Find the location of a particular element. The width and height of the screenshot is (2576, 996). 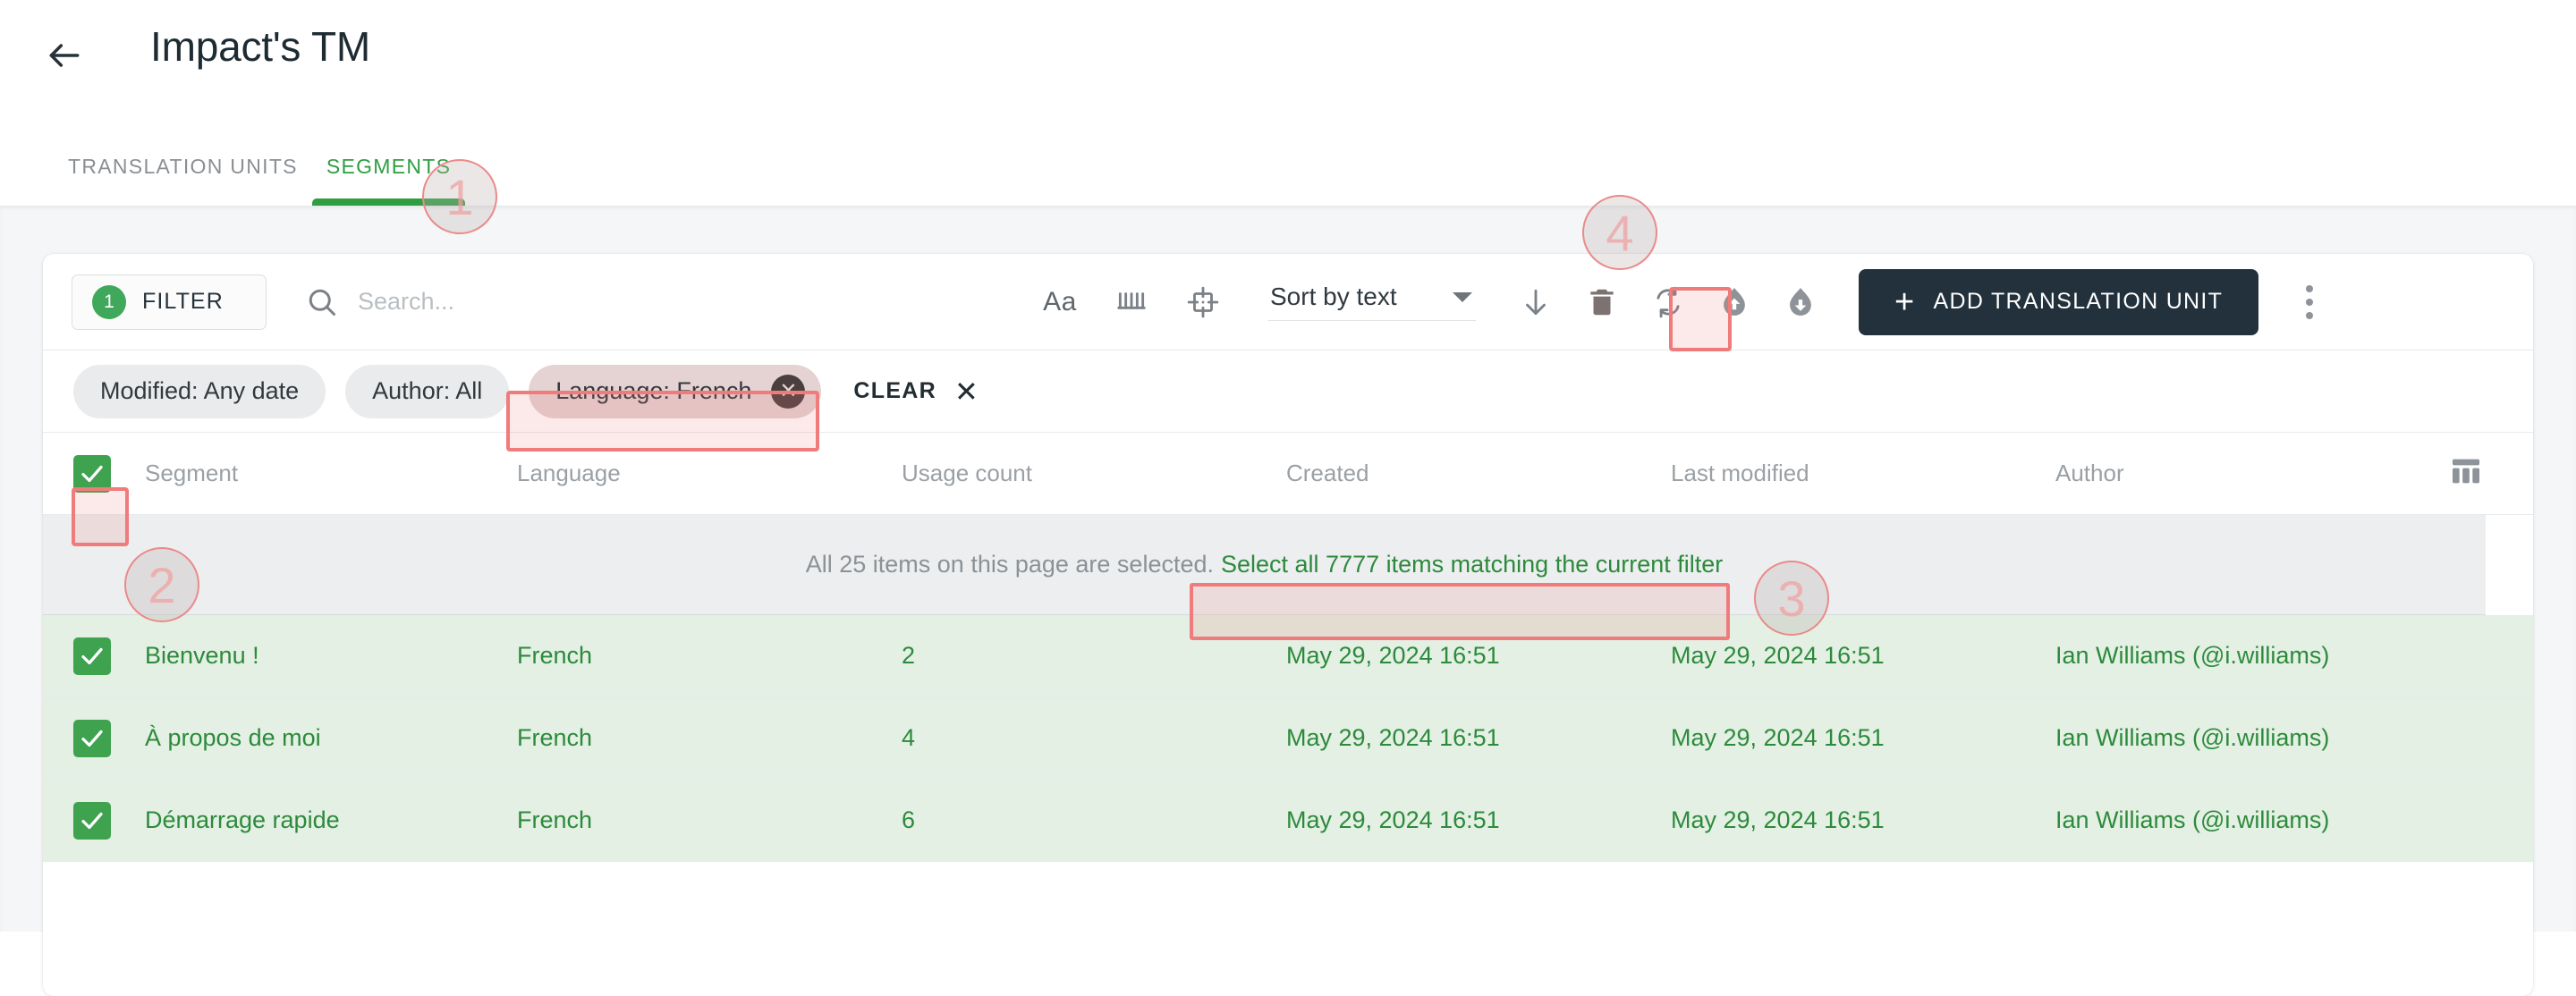

back-button is located at coordinates (64, 57).